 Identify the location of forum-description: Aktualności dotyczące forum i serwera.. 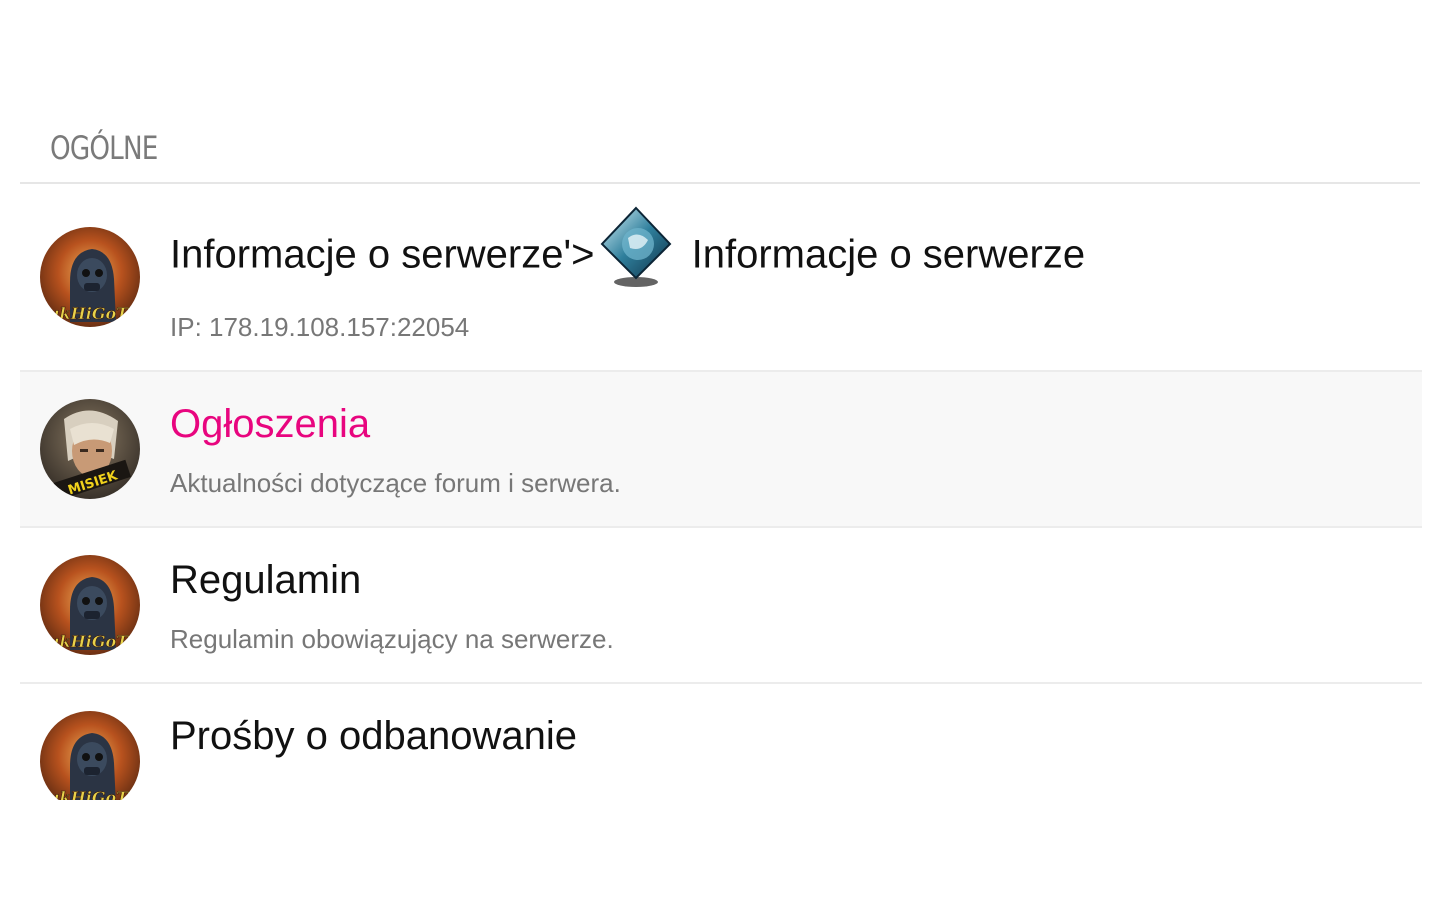
(395, 483).